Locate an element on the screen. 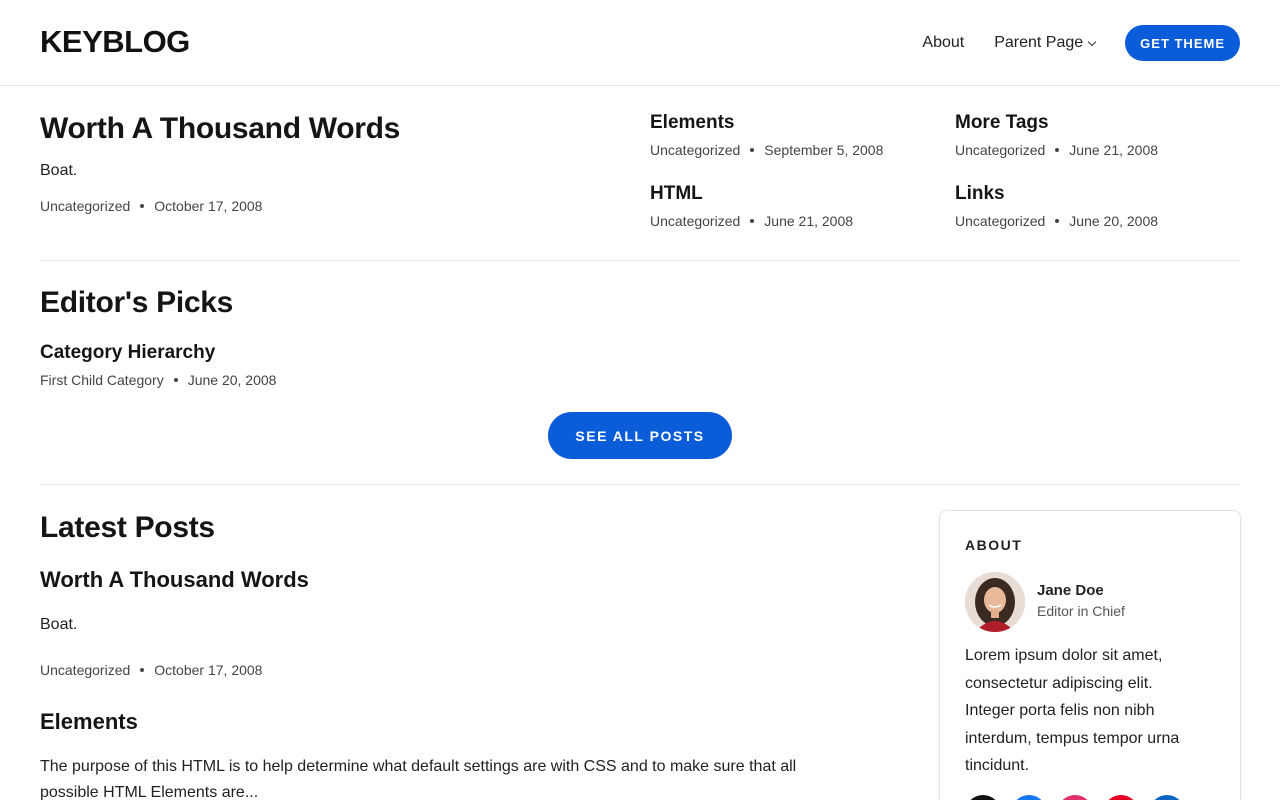 The image size is (1280, 800). side-post-meta: Uncategorized June 20, 2008 is located at coordinates (1056, 221).